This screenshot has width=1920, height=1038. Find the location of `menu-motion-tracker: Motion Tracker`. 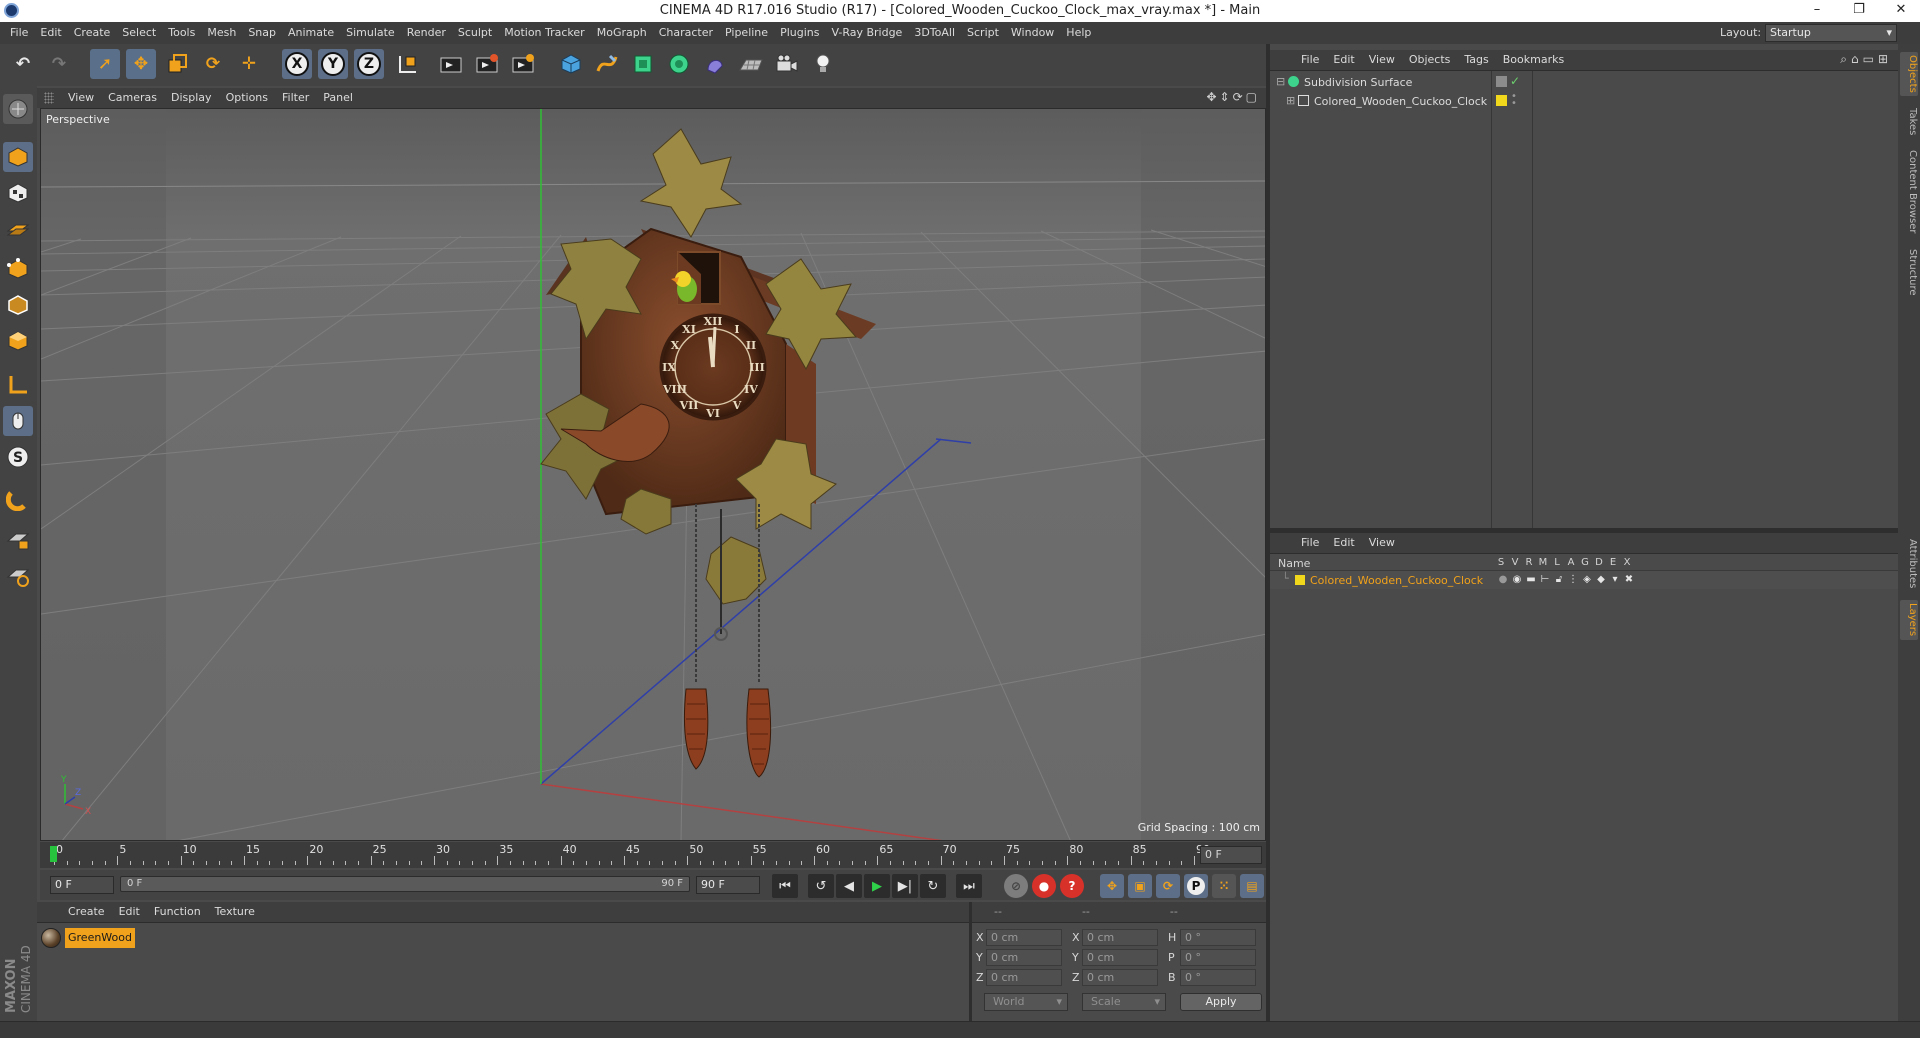

menu-motion-tracker: Motion Tracker is located at coordinates (544, 32).